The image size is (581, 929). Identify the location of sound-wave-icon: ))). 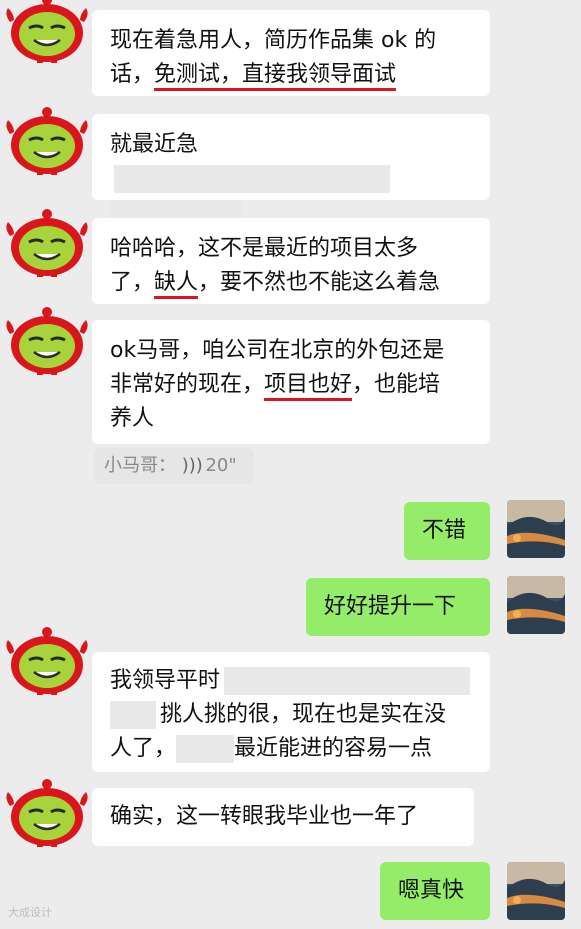
(192, 465).